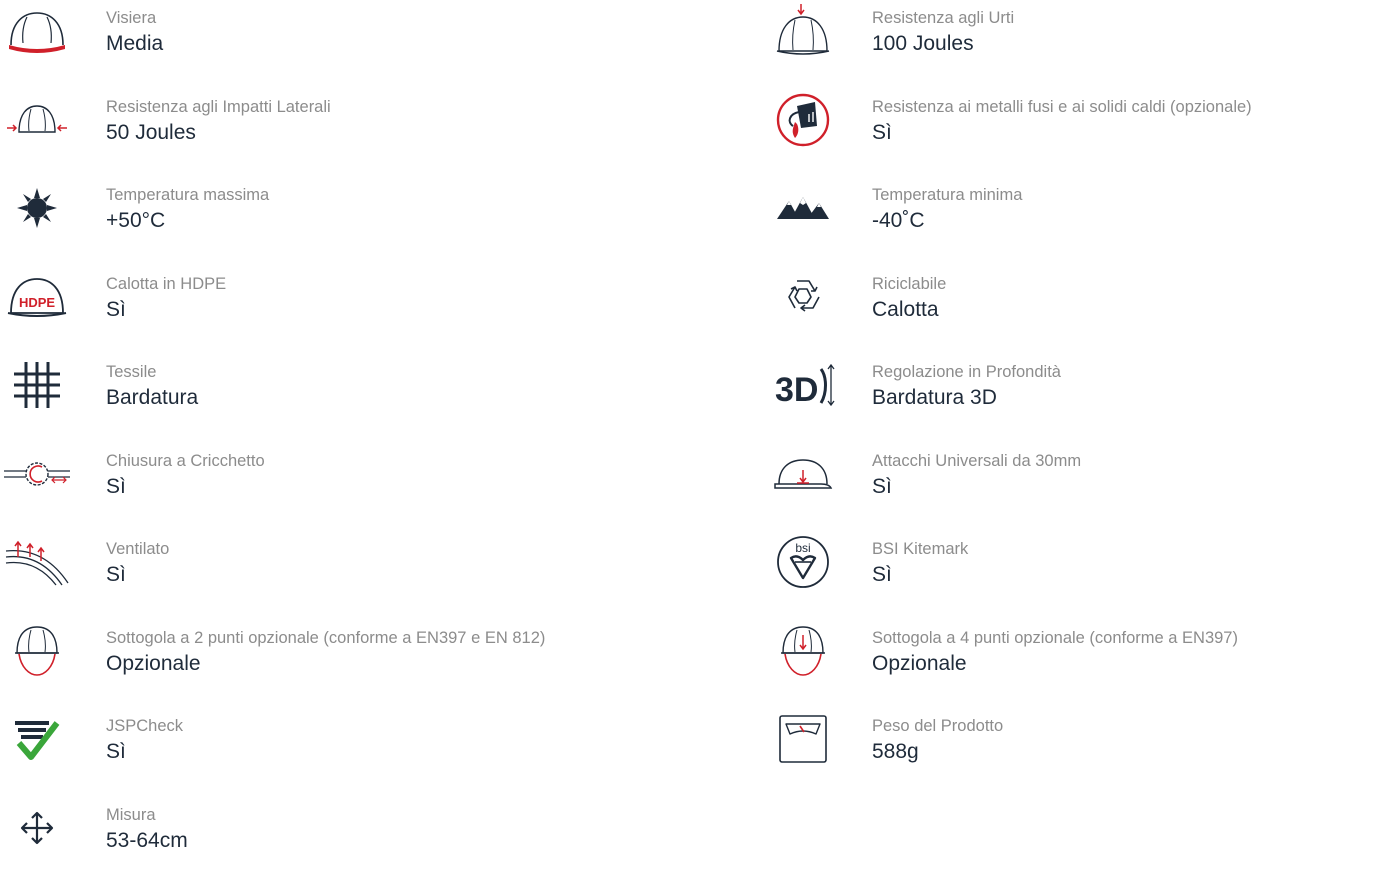  Describe the element at coordinates (920, 549) in the screenshot. I see `feature-label: BSI Kitemark` at that location.